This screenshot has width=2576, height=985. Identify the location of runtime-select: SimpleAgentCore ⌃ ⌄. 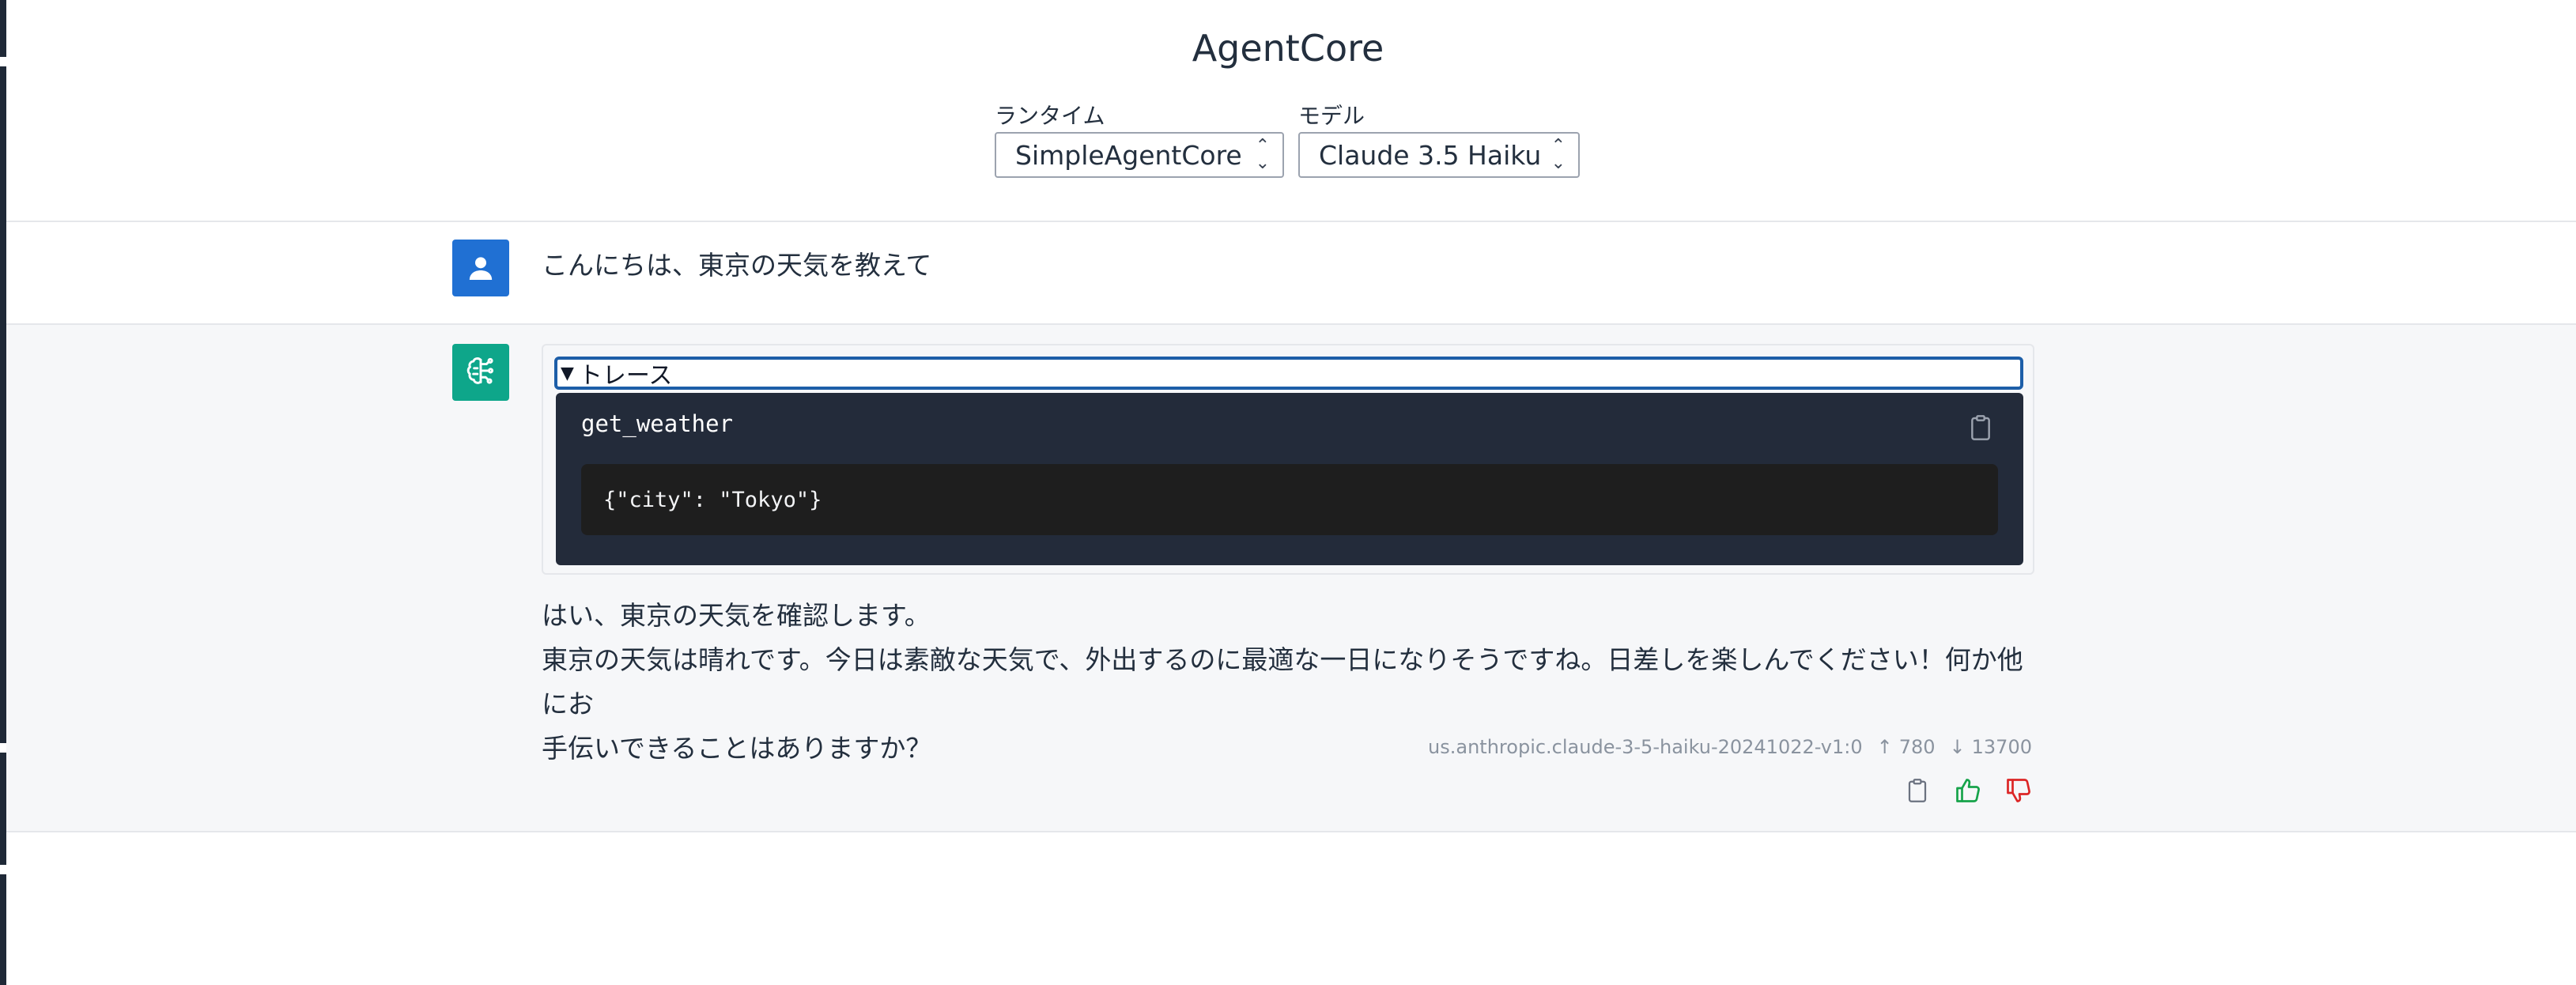
(1139, 155).